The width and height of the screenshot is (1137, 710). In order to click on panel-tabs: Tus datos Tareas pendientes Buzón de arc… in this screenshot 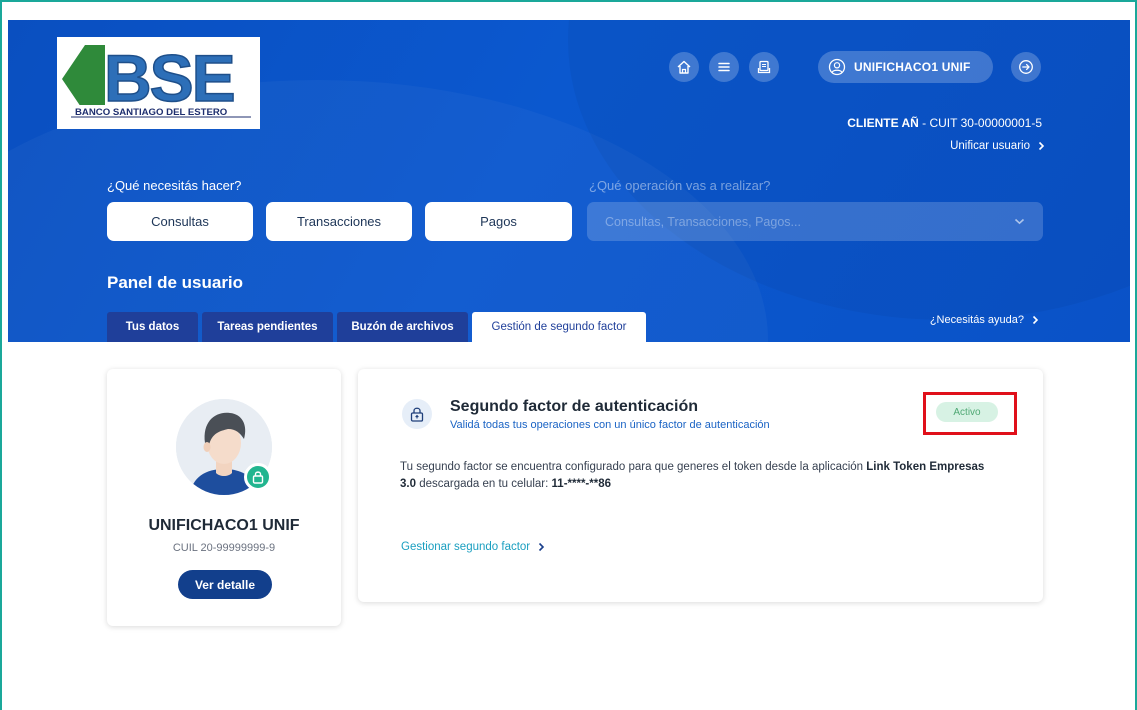, I will do `click(376, 327)`.